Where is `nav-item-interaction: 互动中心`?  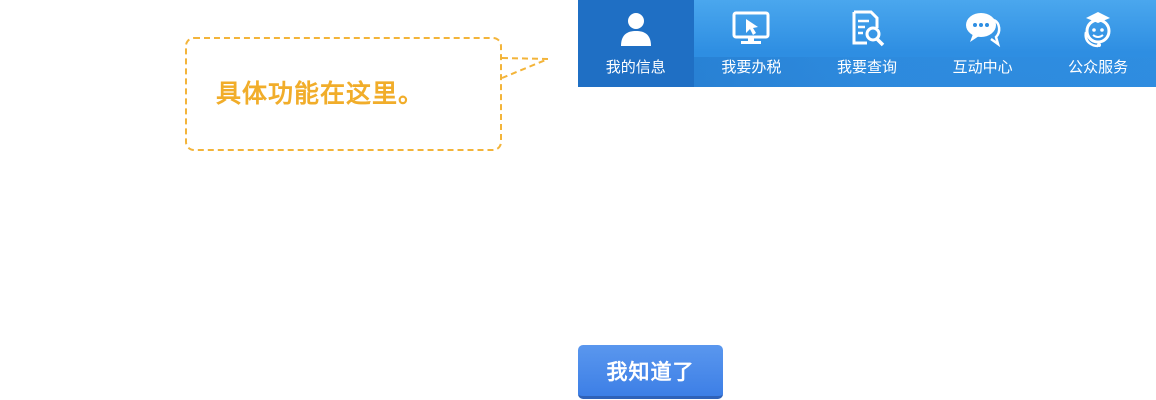
nav-item-interaction: 互动中心 is located at coordinates (983, 43).